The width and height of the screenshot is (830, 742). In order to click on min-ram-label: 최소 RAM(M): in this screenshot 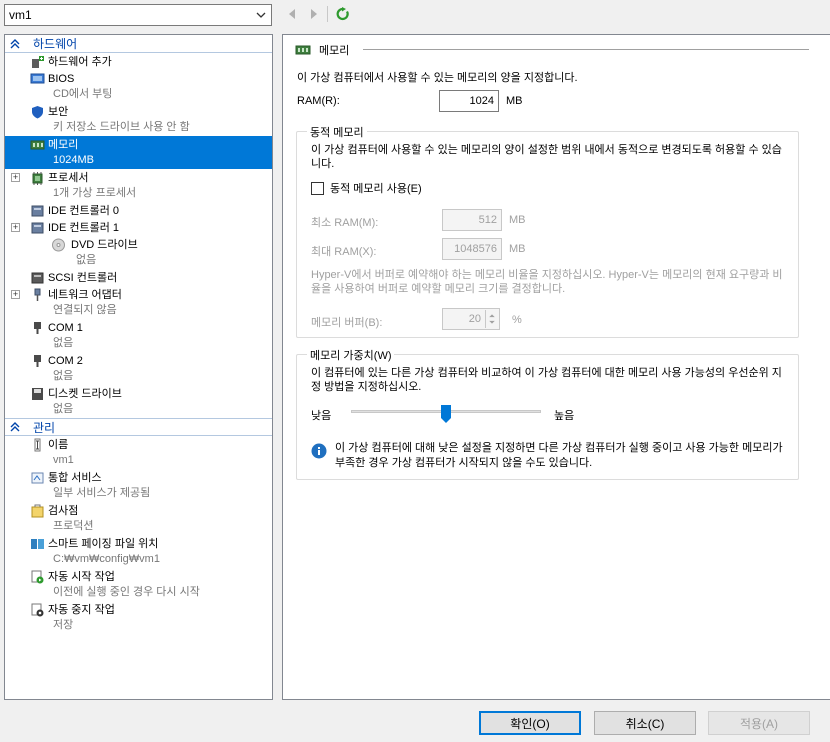, I will do `click(345, 223)`.